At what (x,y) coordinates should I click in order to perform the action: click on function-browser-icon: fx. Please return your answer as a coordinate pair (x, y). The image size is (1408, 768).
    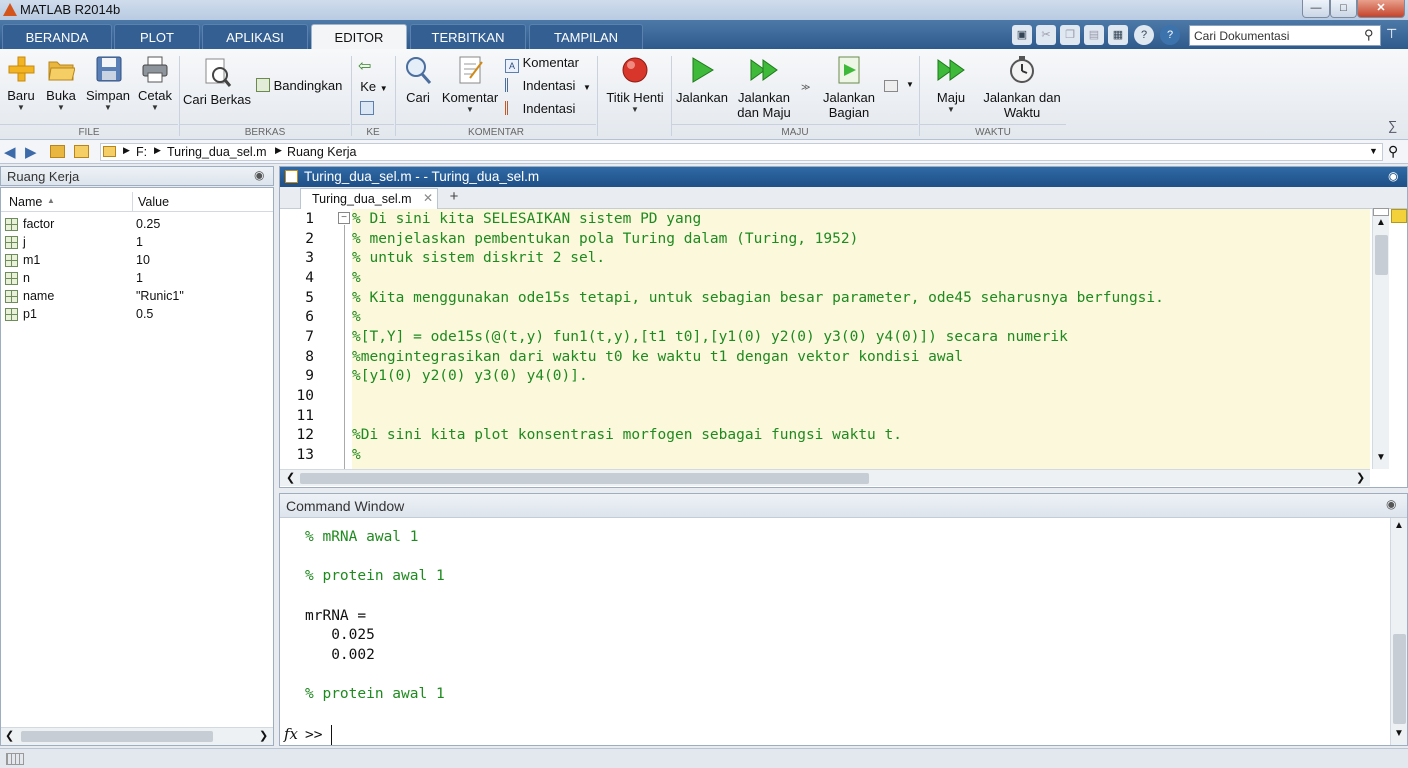
    Looking at the image, I should click on (291, 734).